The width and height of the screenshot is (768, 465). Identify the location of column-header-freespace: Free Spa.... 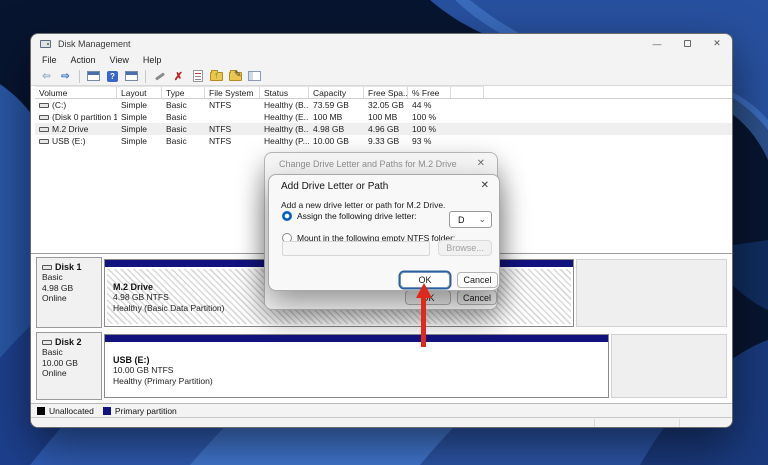
(386, 92).